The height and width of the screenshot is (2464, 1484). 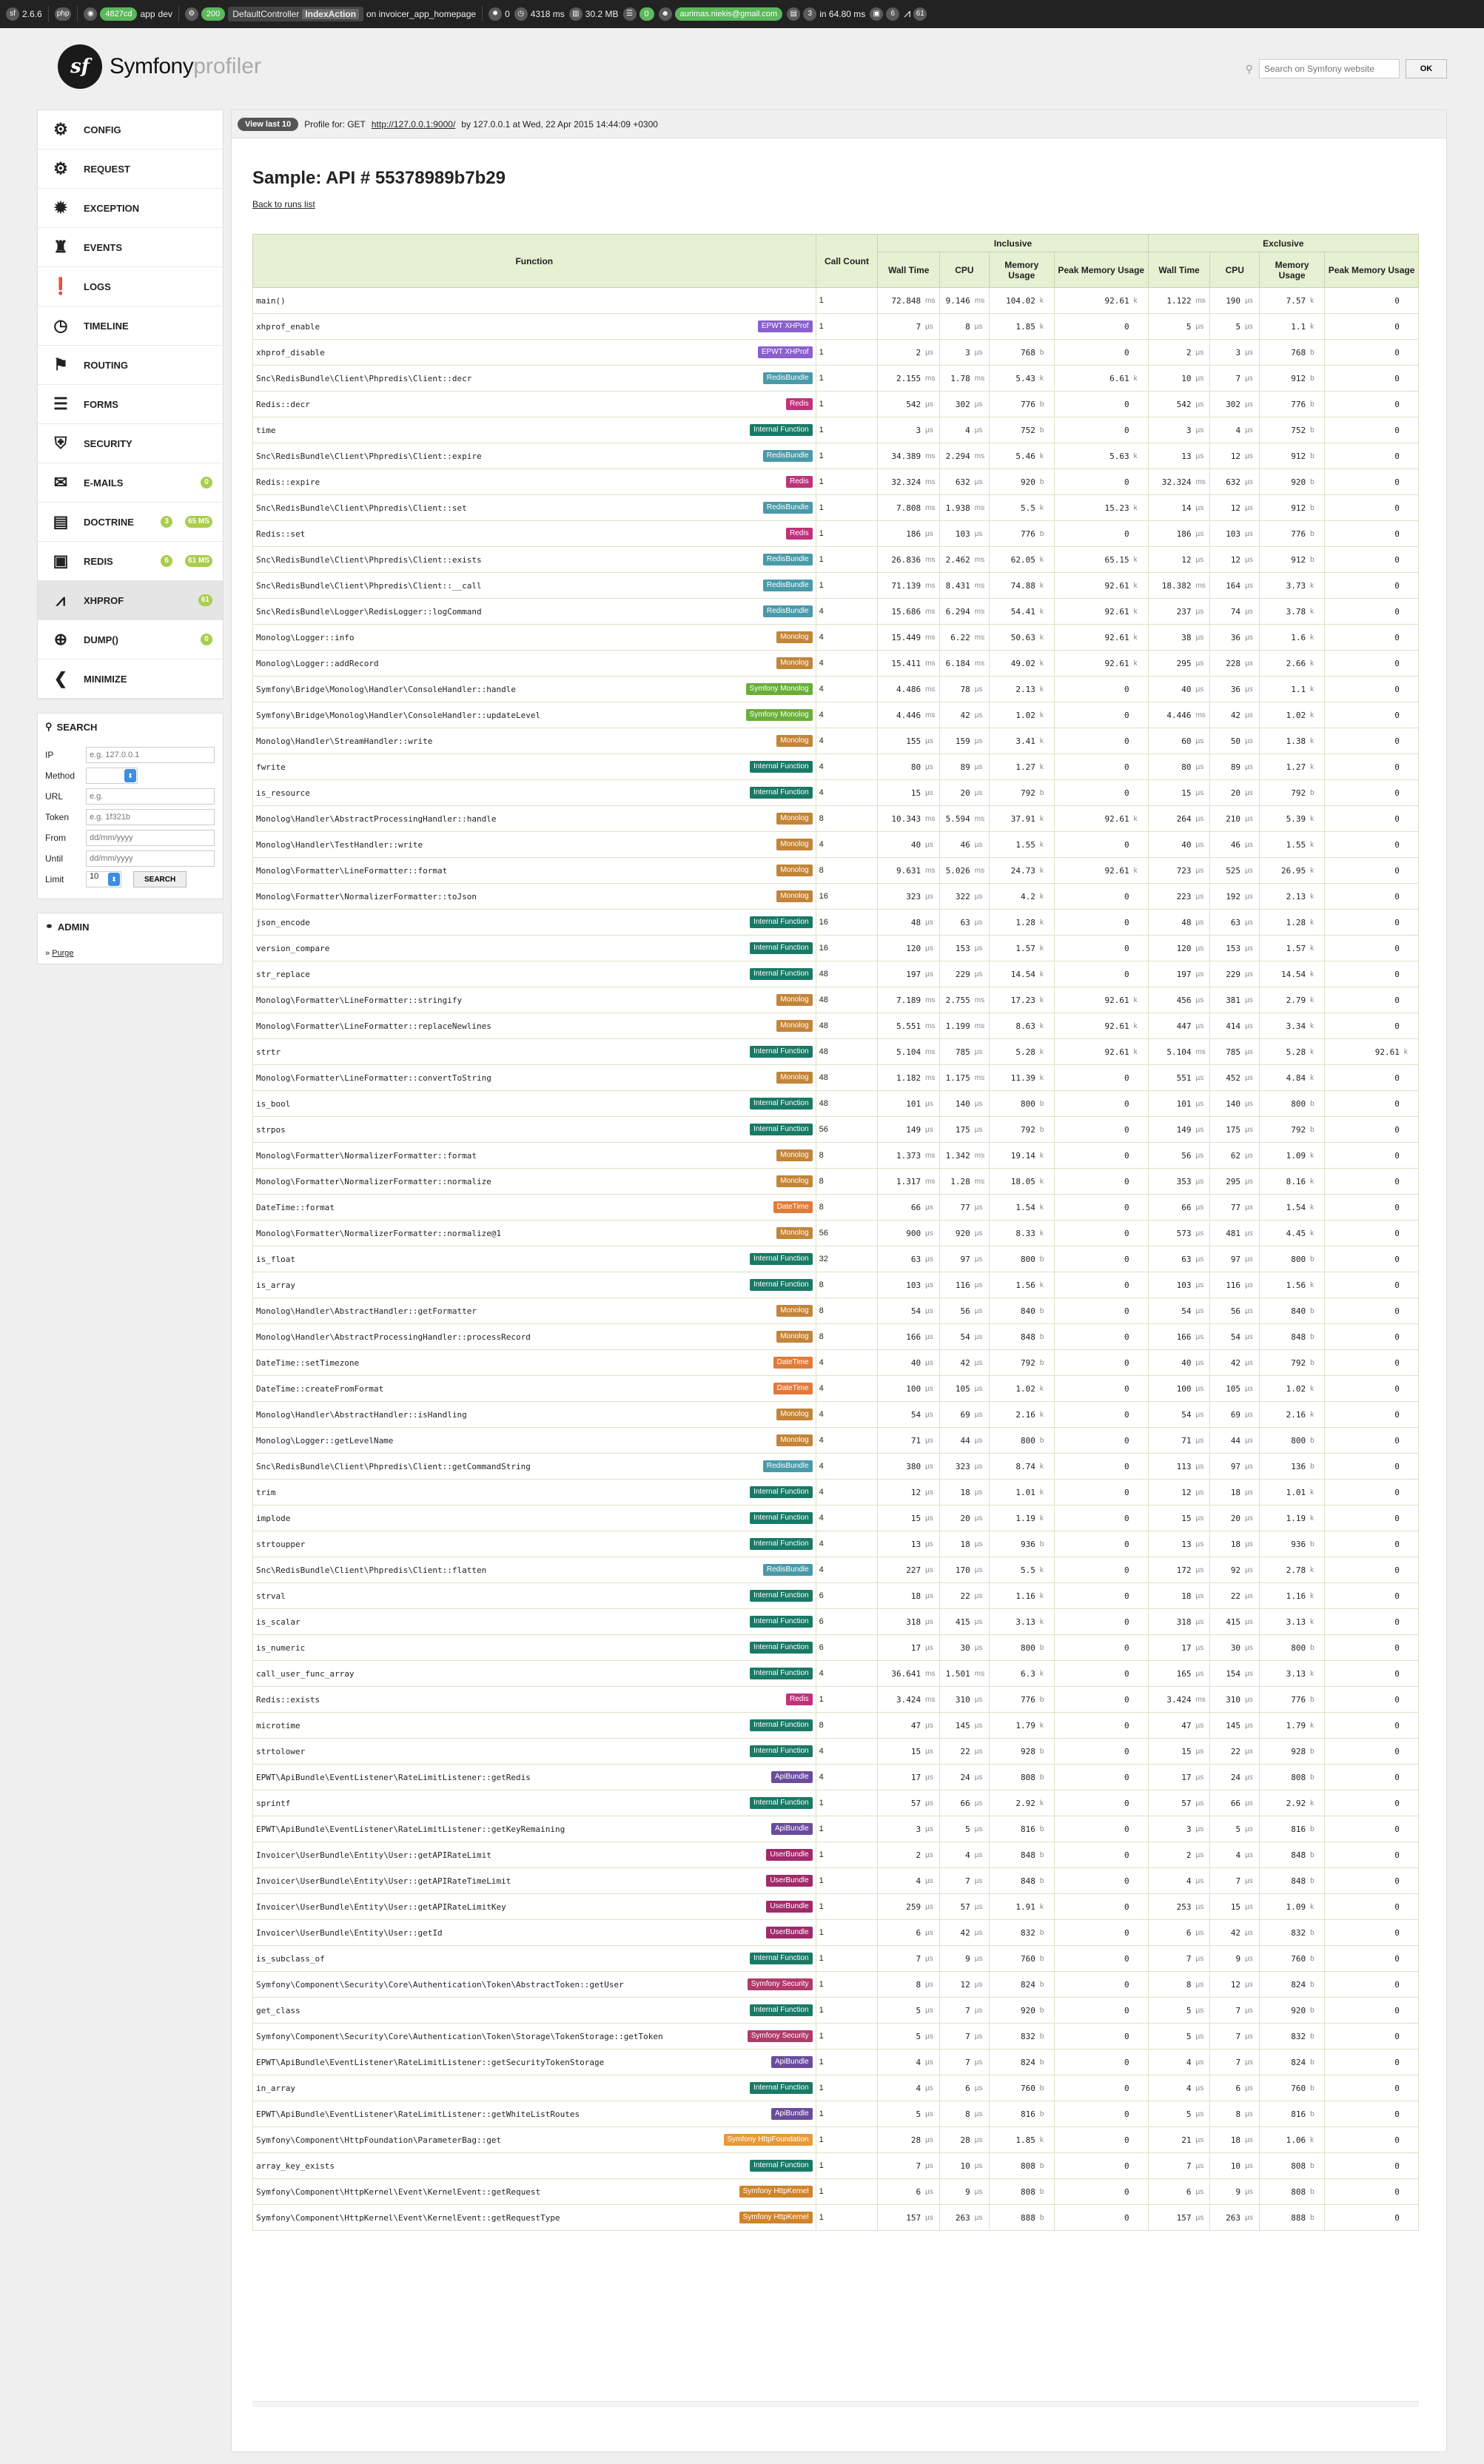 I want to click on toolbar-config: ◉ 4827cd app dev, so click(x=128, y=14).